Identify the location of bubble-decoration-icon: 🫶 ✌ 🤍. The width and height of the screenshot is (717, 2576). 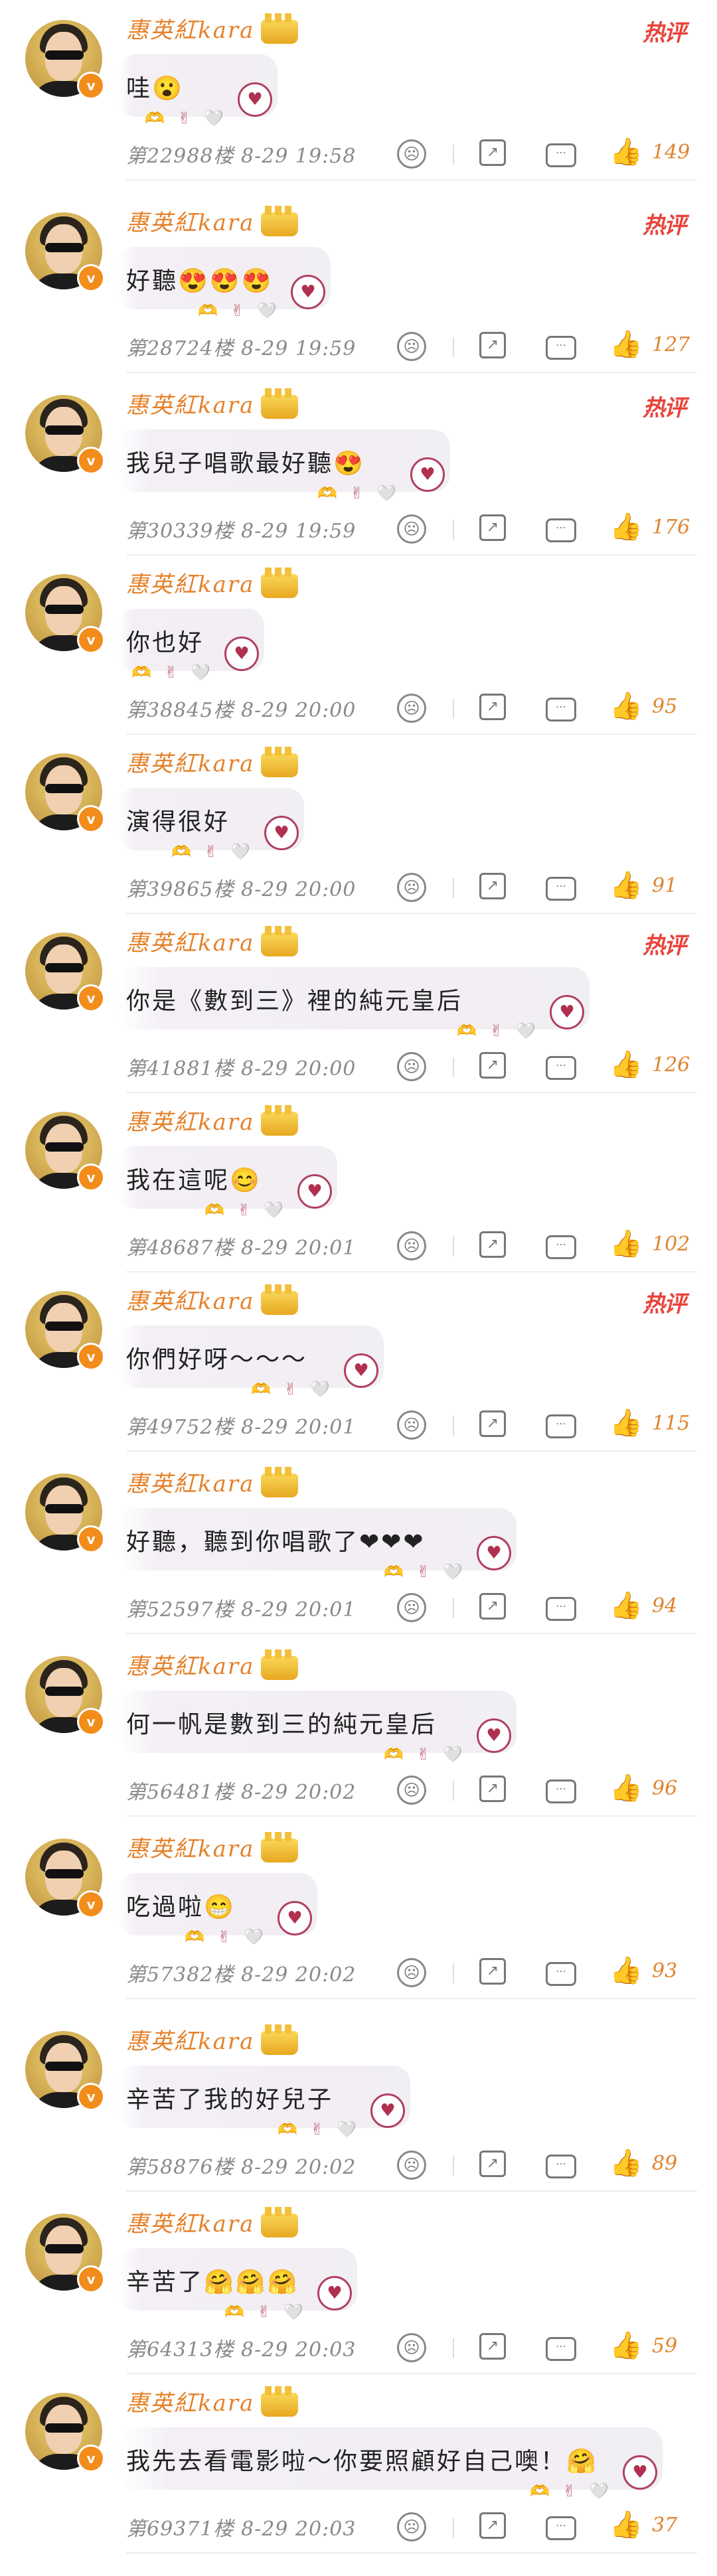
(226, 1937).